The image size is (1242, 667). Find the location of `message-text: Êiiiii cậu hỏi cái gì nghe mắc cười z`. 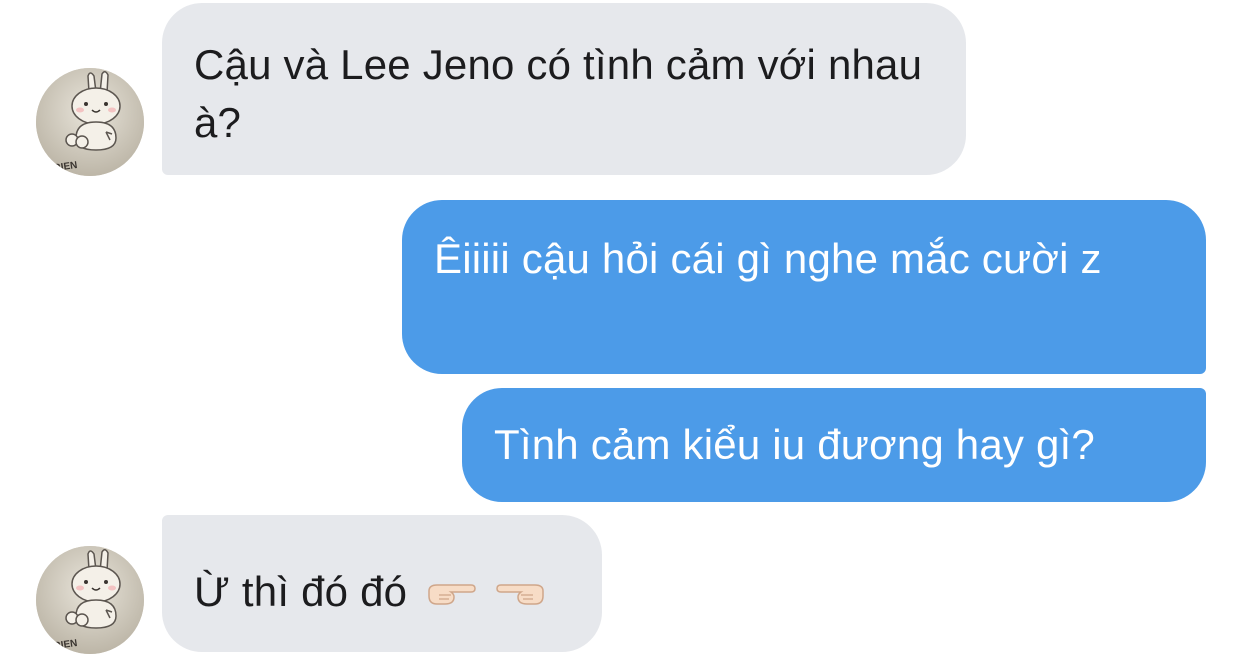

message-text: Êiiiii cậu hỏi cái gì nghe mắc cười z is located at coordinates (768, 258).